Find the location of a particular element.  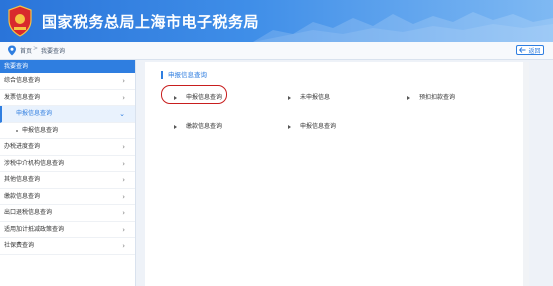

link-payment-info: 缴款信息查询 is located at coordinates (198, 125).